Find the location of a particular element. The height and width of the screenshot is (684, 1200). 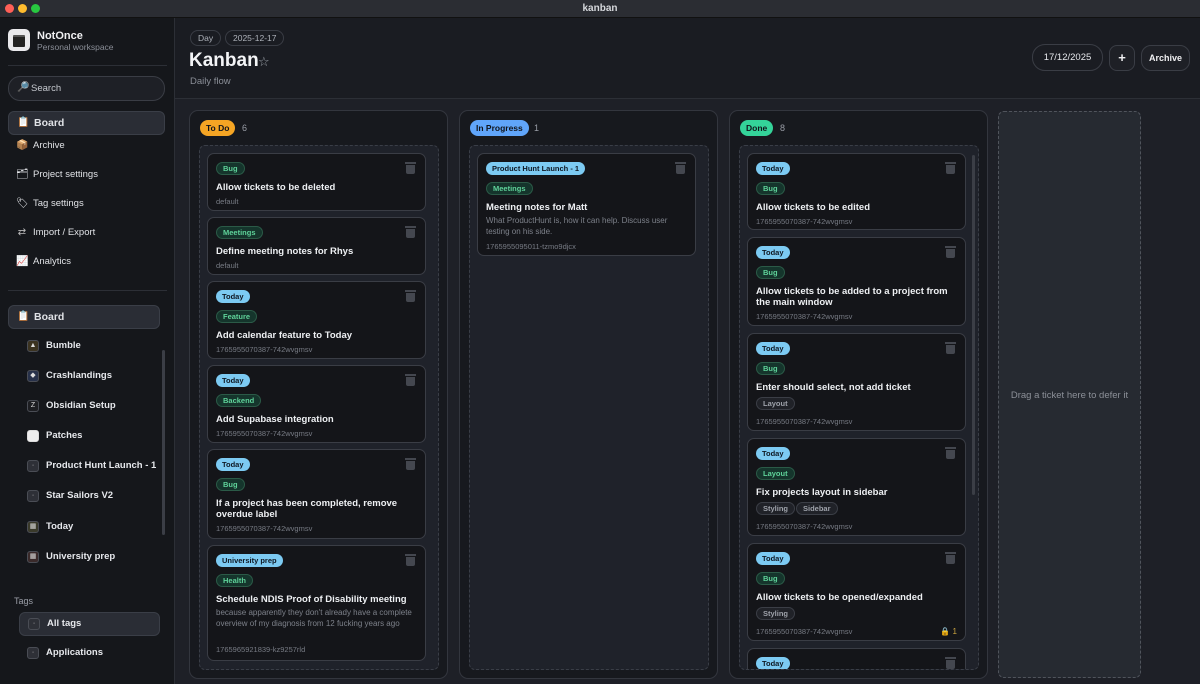

window-title: kanban is located at coordinates (600, 8).